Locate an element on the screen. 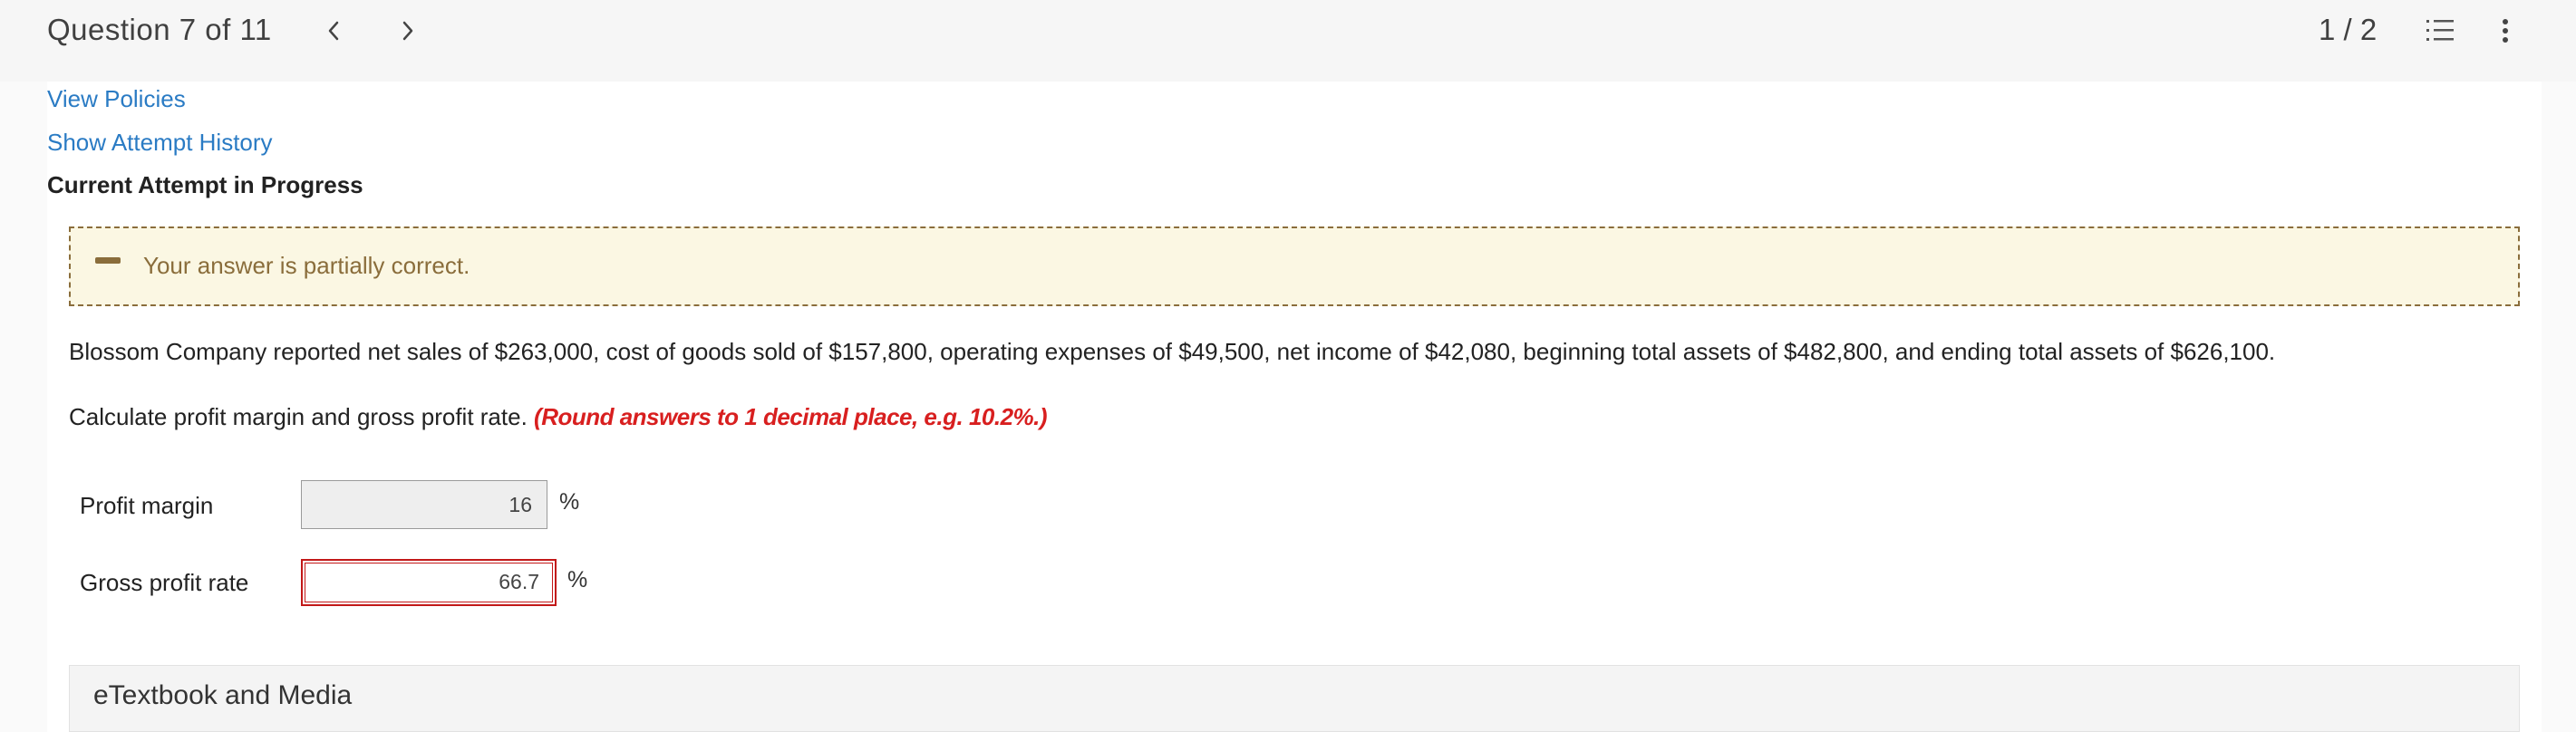 The height and width of the screenshot is (732, 2576). gross-profit-rate-label: Gross profit rate is located at coordinates (164, 582).